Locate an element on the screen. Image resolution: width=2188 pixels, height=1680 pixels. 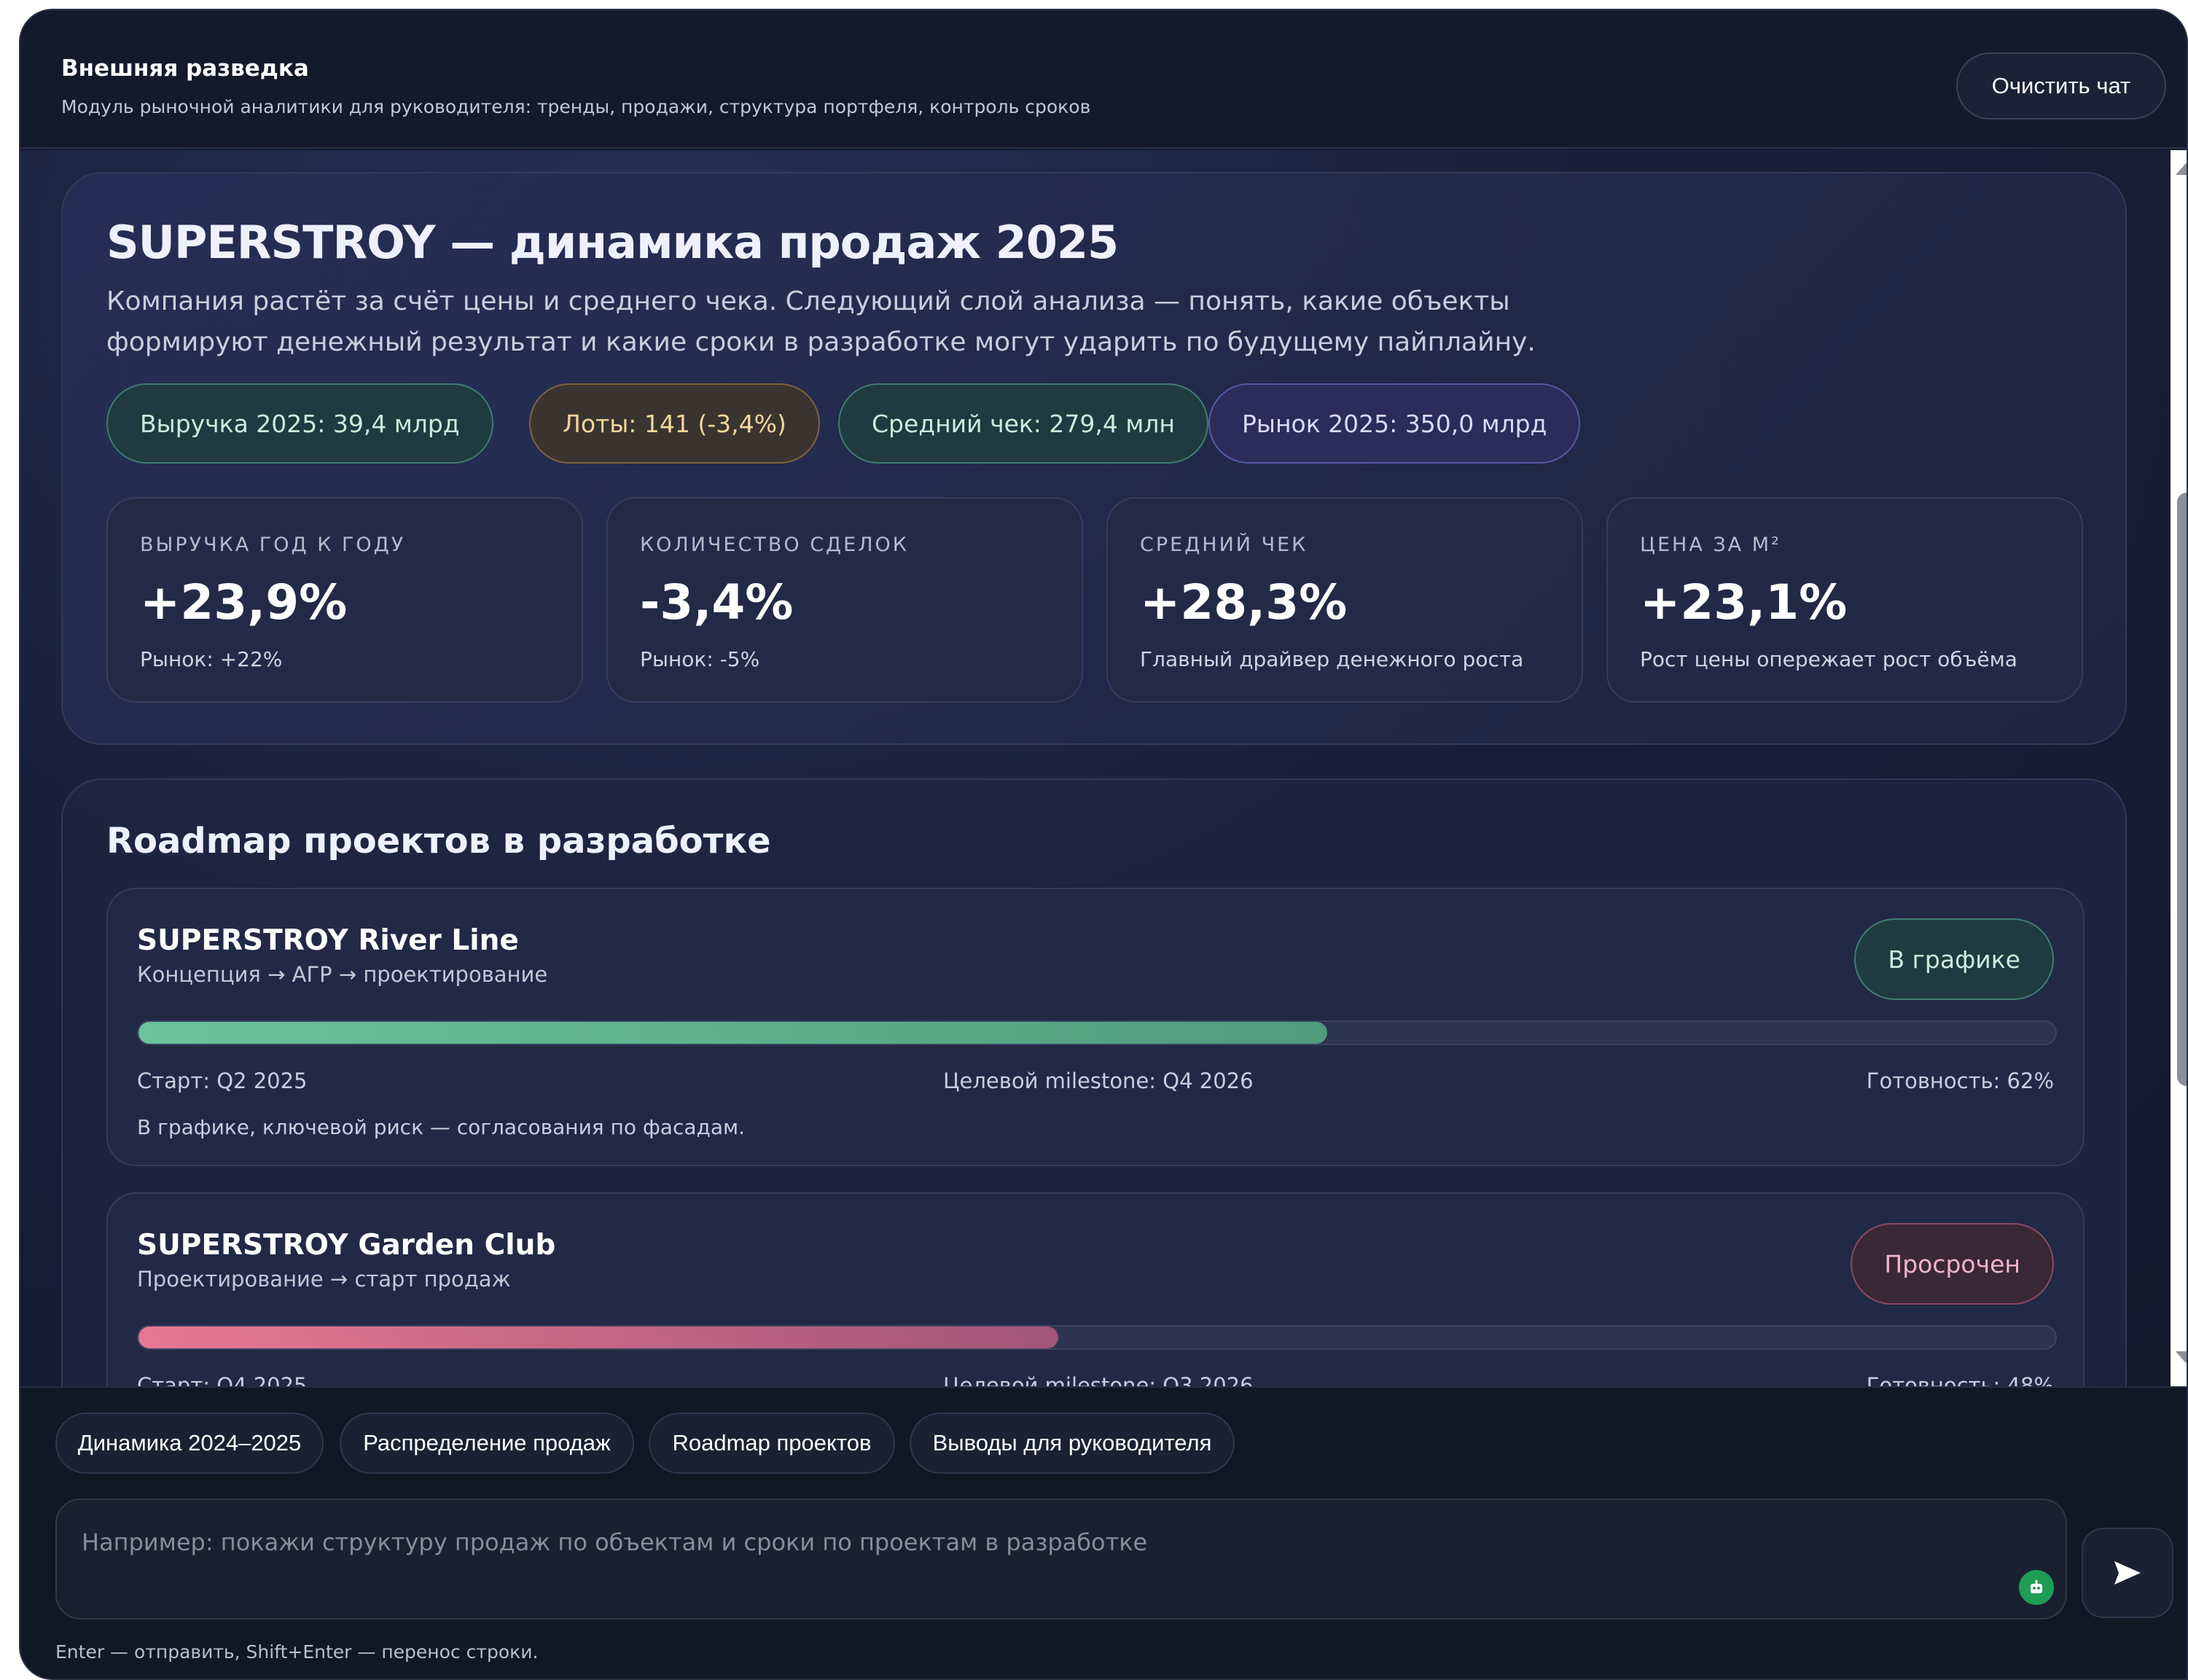
summary-title: SUPERSTROY — динамика продаж 2025 is located at coordinates (612, 242).